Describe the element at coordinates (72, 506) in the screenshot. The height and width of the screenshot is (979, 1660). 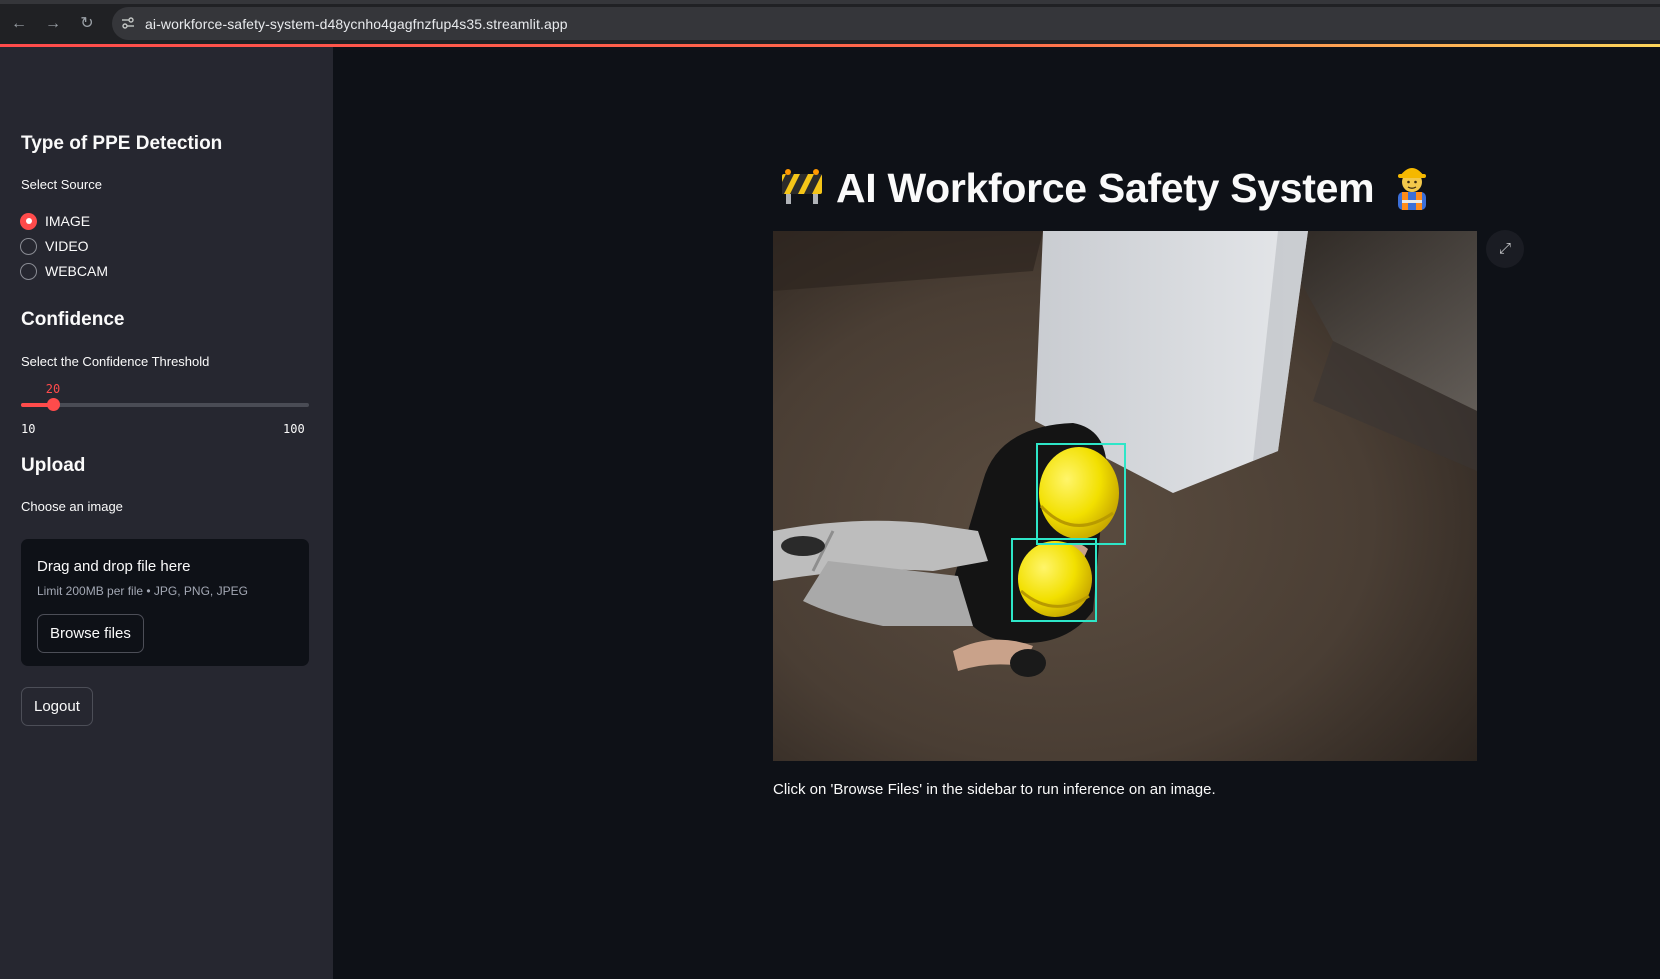
I see `choose-image-label: Choose an image` at that location.